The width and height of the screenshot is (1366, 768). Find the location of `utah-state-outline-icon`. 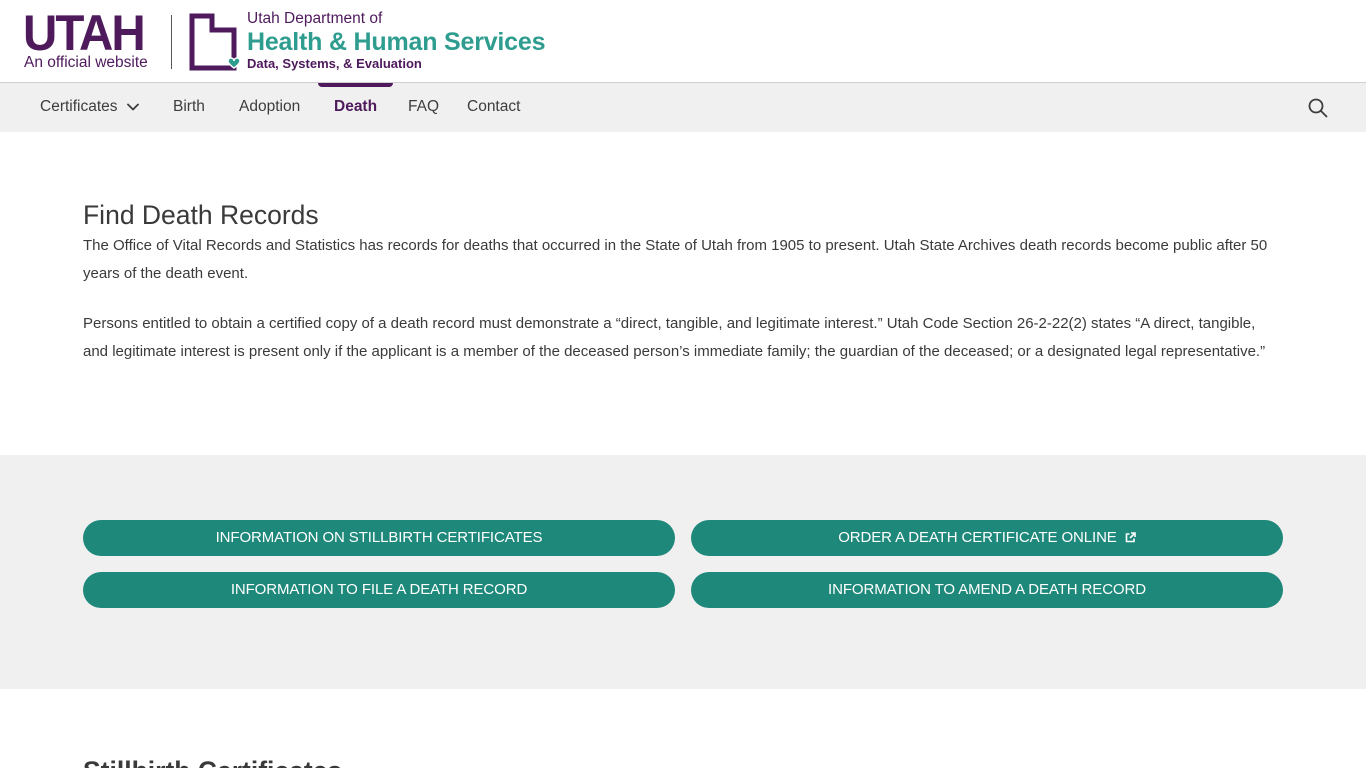

utah-state-outline-icon is located at coordinates (214, 42).